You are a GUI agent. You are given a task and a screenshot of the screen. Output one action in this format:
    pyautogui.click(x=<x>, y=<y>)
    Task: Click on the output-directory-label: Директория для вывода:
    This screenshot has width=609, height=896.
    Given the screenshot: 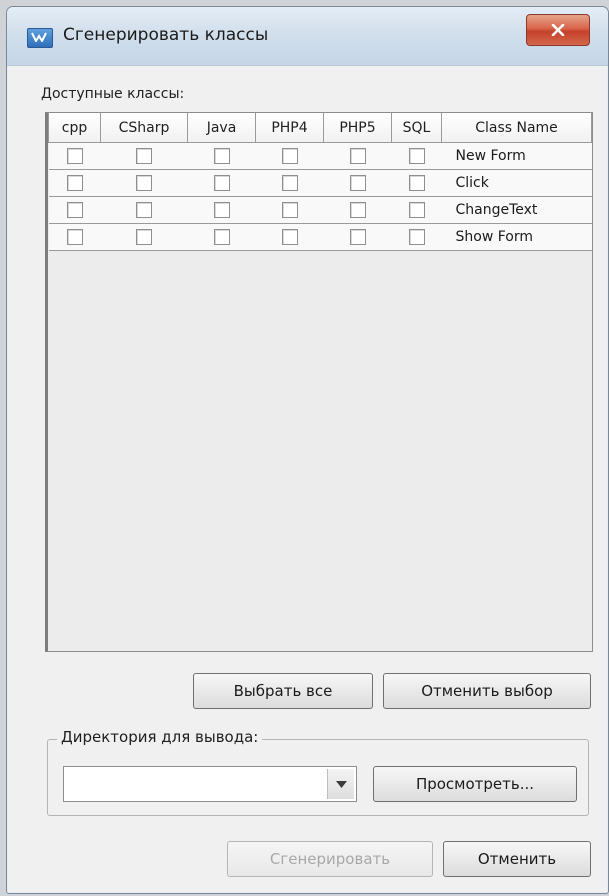 What is the action you would take?
    pyautogui.click(x=160, y=737)
    